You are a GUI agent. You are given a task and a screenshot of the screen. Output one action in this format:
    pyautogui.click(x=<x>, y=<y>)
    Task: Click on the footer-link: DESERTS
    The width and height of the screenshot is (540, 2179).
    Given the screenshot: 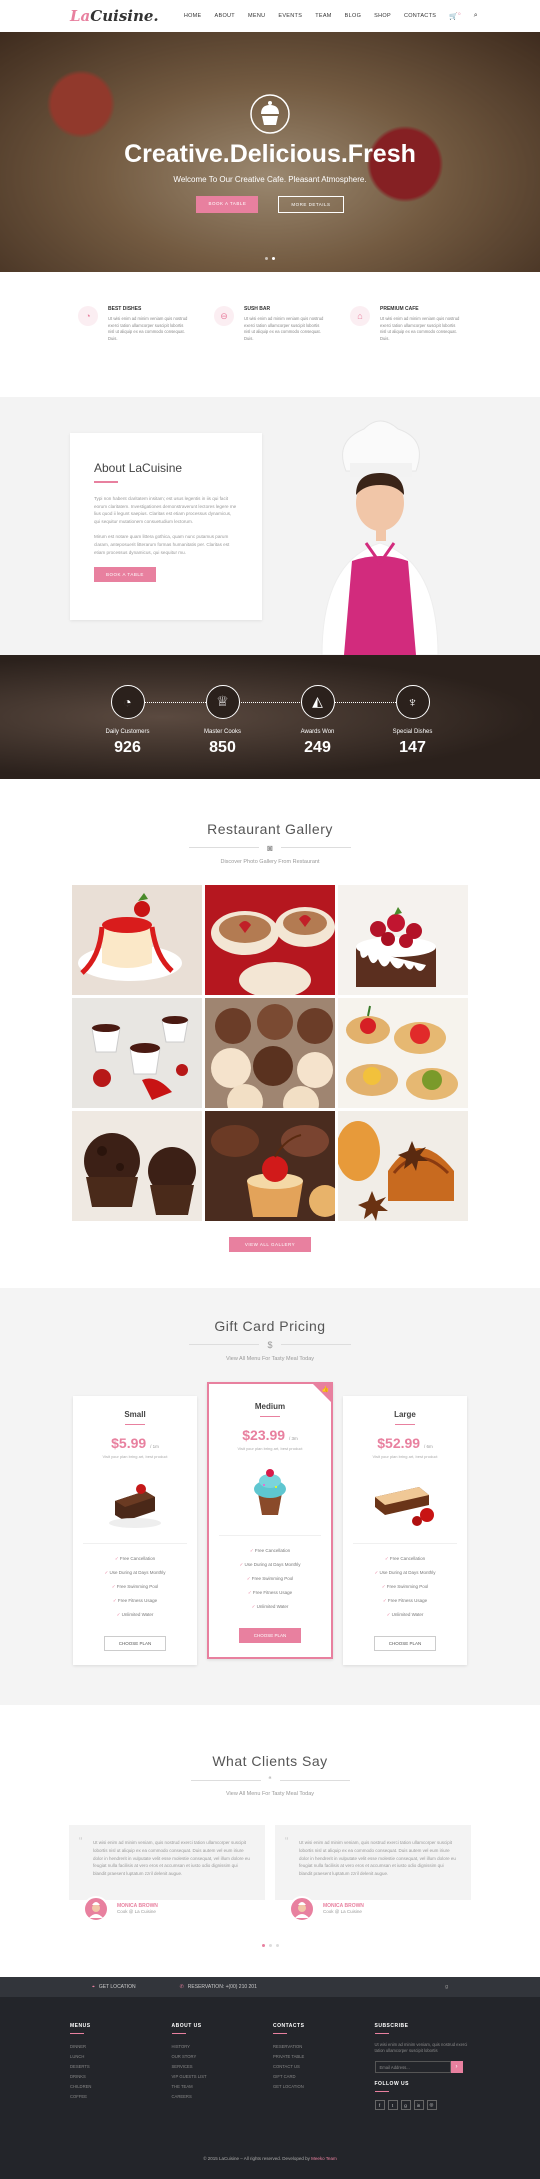 What is the action you would take?
    pyautogui.click(x=121, y=2067)
    